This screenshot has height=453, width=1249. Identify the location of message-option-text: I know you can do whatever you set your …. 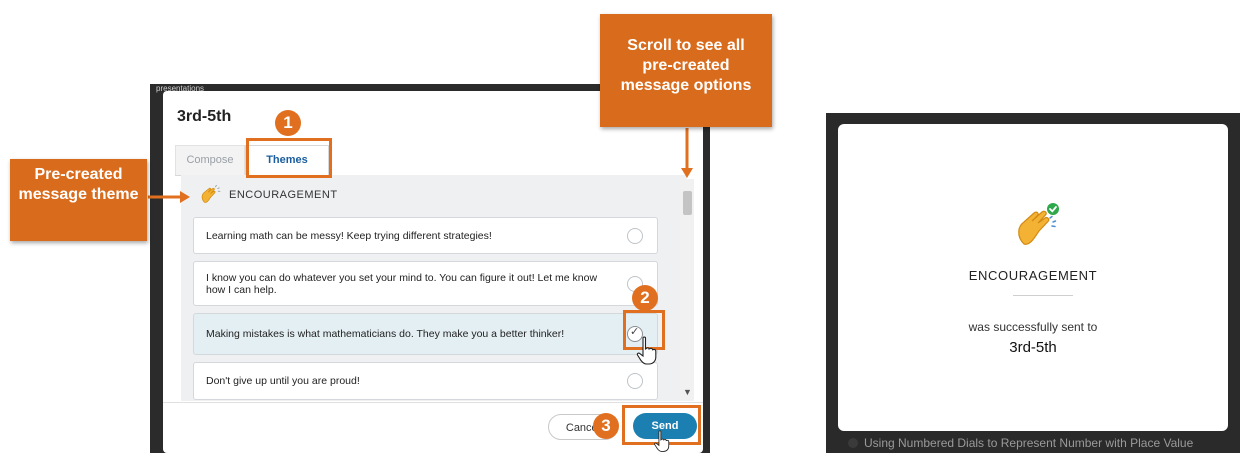
(402, 283).